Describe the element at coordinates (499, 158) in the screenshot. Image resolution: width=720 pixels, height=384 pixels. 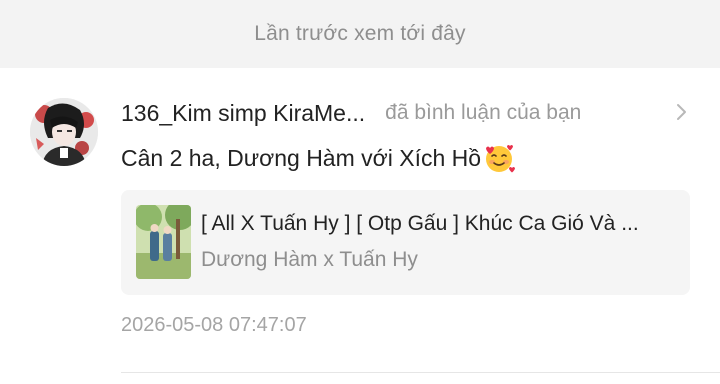
I see `smiling-face-with-hearts-icon` at that location.